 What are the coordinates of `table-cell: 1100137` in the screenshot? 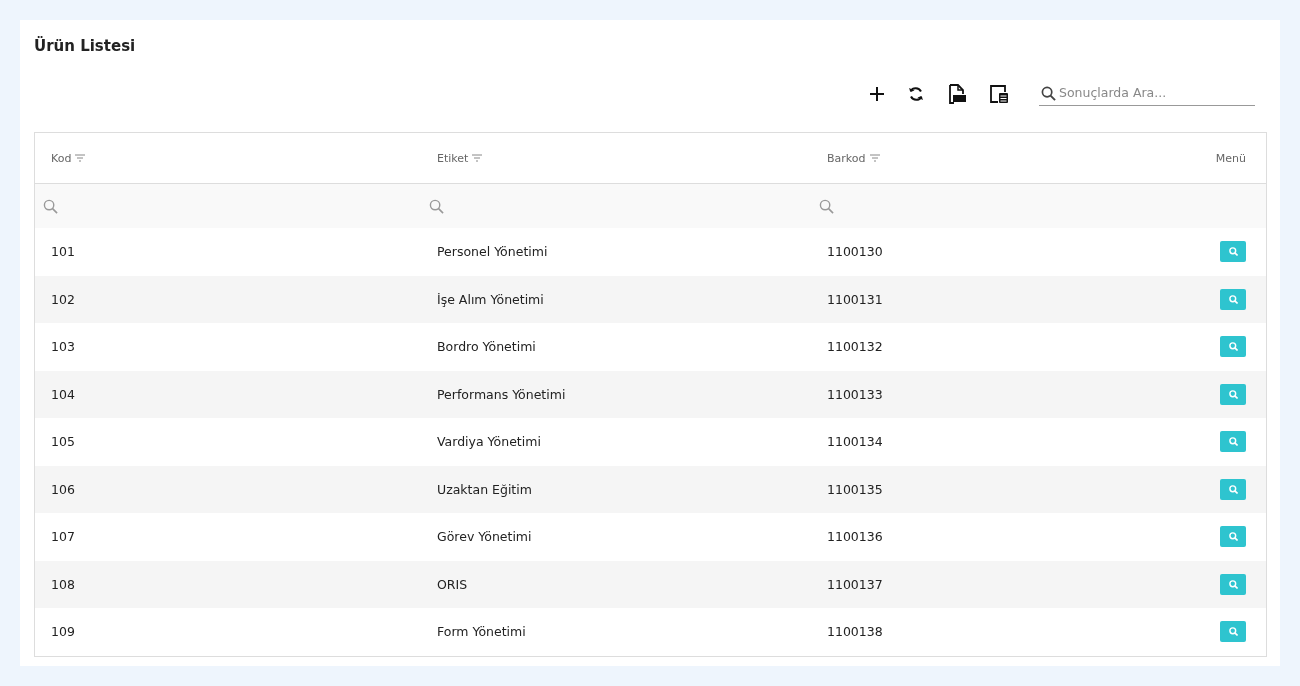 It's located at (855, 584).